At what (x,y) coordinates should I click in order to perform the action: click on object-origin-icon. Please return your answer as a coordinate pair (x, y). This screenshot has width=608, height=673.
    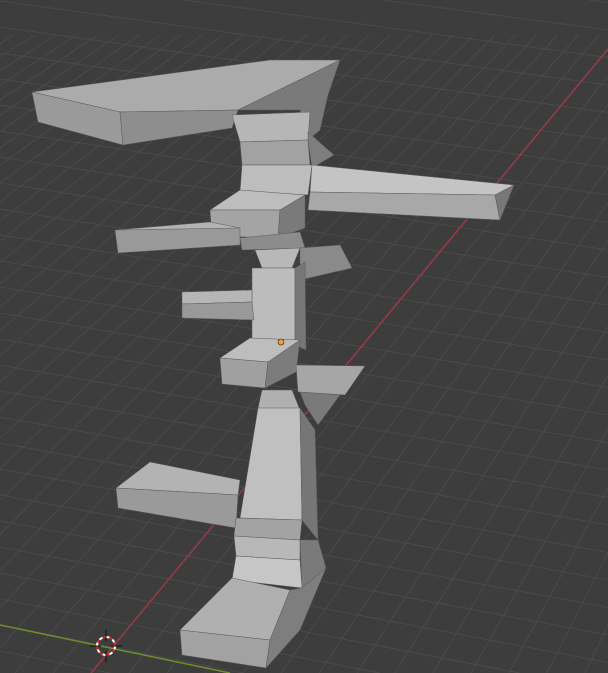
    Looking at the image, I should click on (281, 342).